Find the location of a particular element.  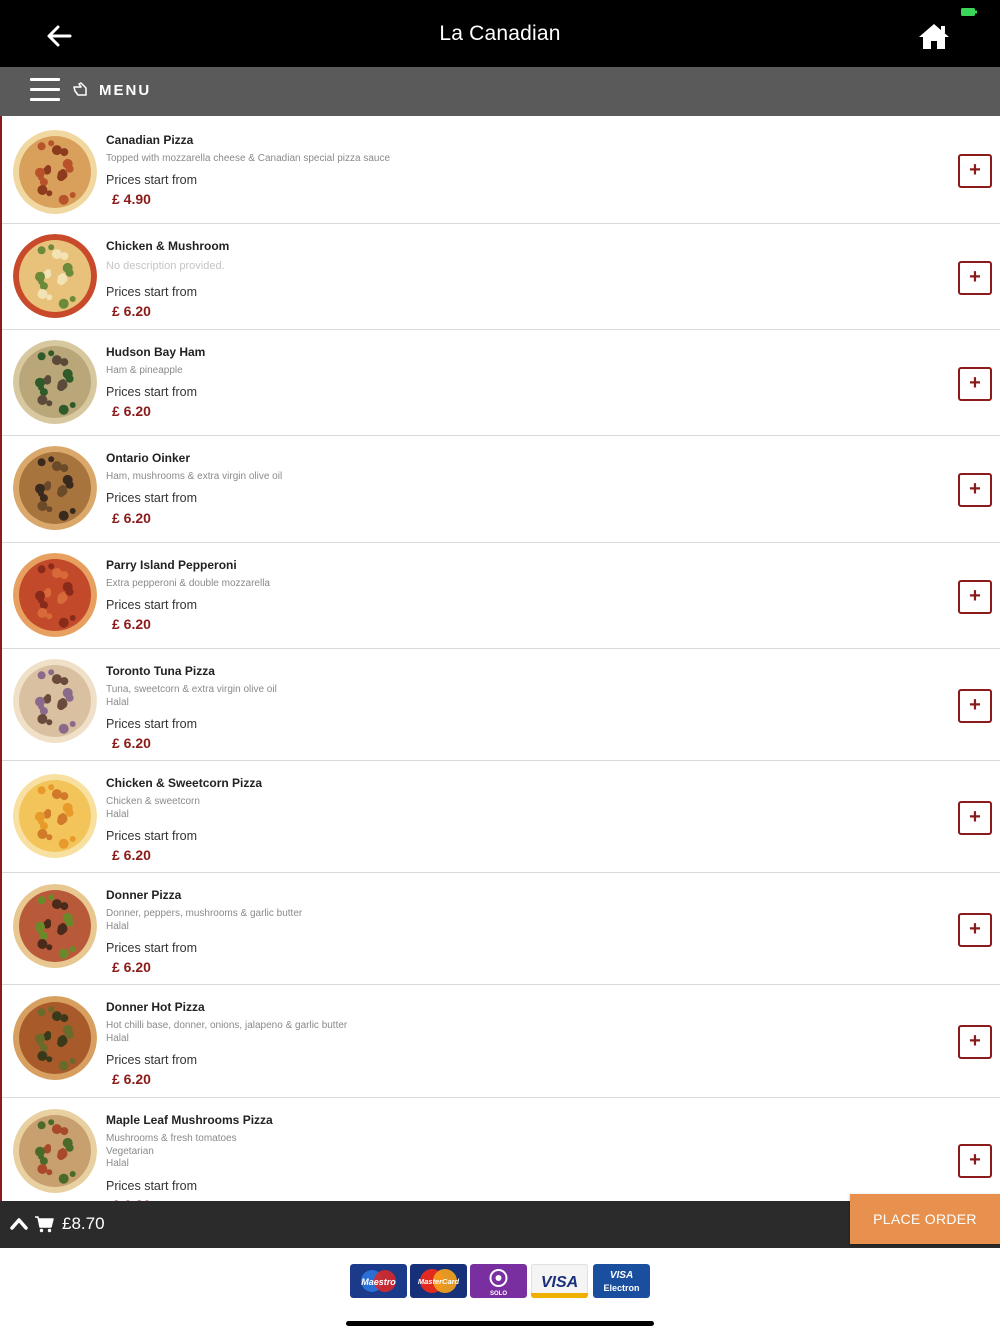

mastercard-icon: MasterCard is located at coordinates (438, 1281).